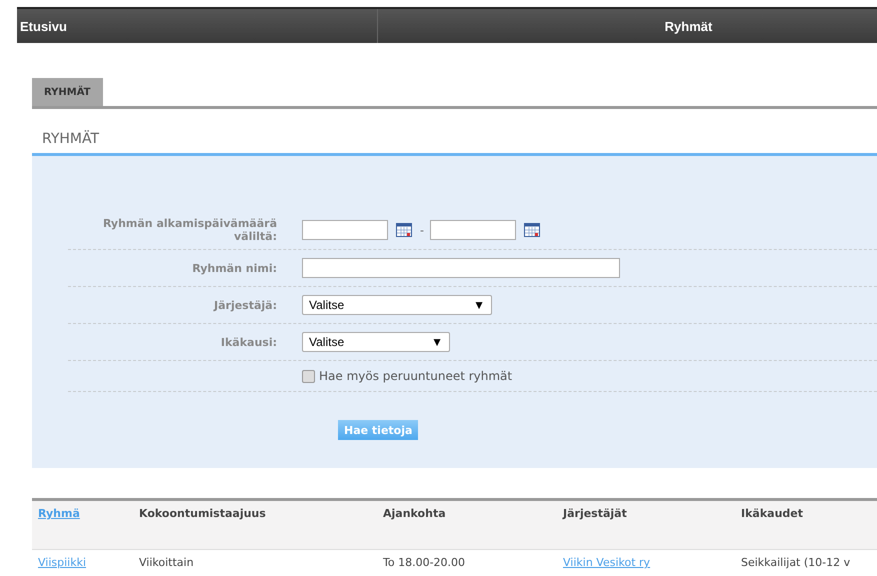 The width and height of the screenshot is (877, 576). Describe the element at coordinates (415, 376) in the screenshot. I see `checkbox-label: Hae myös peruuntuneet ryhmät` at that location.